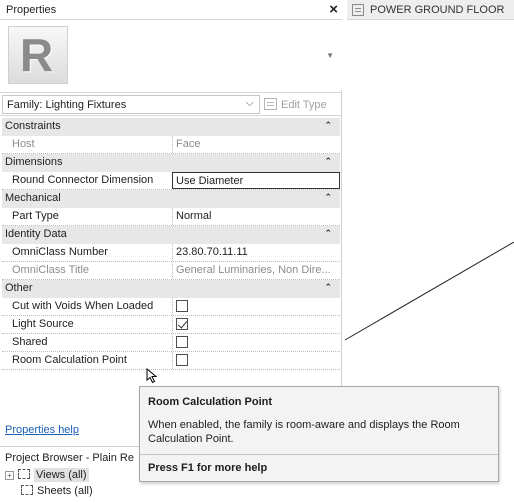 This screenshot has height=503, width=514. I want to click on category-label: Mechanical, so click(33, 198).